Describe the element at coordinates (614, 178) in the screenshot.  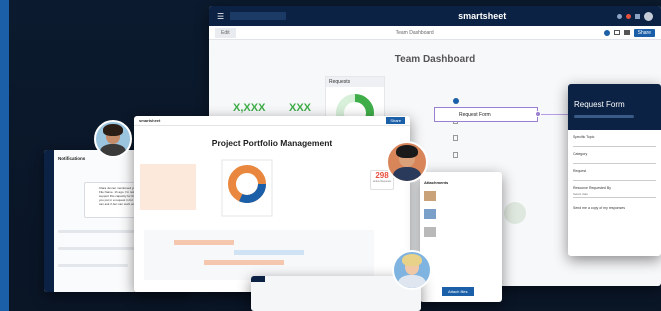
I see `request-field` at that location.